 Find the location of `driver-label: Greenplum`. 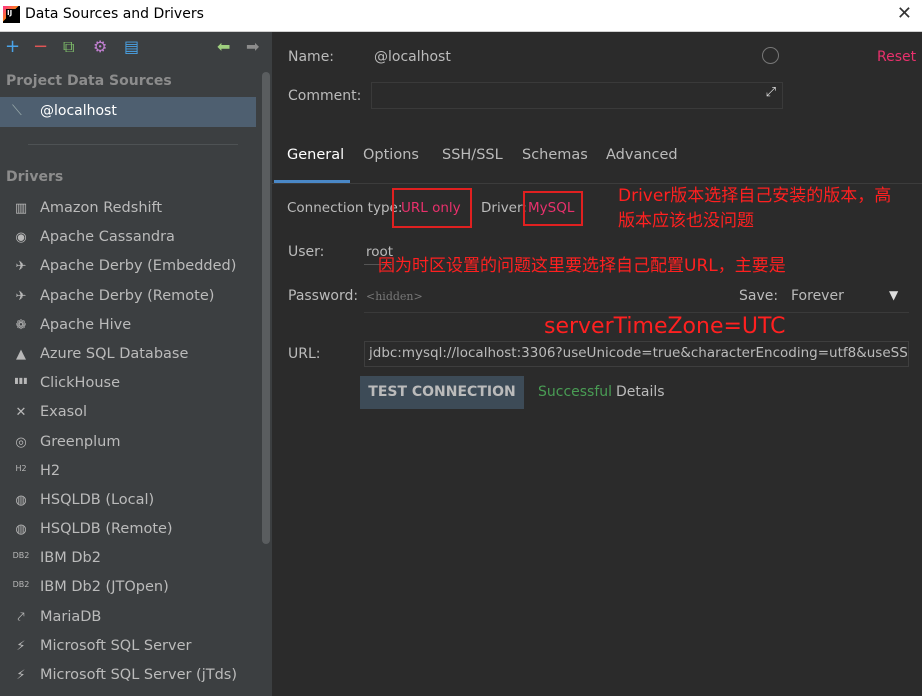

driver-label: Greenplum is located at coordinates (80, 441).